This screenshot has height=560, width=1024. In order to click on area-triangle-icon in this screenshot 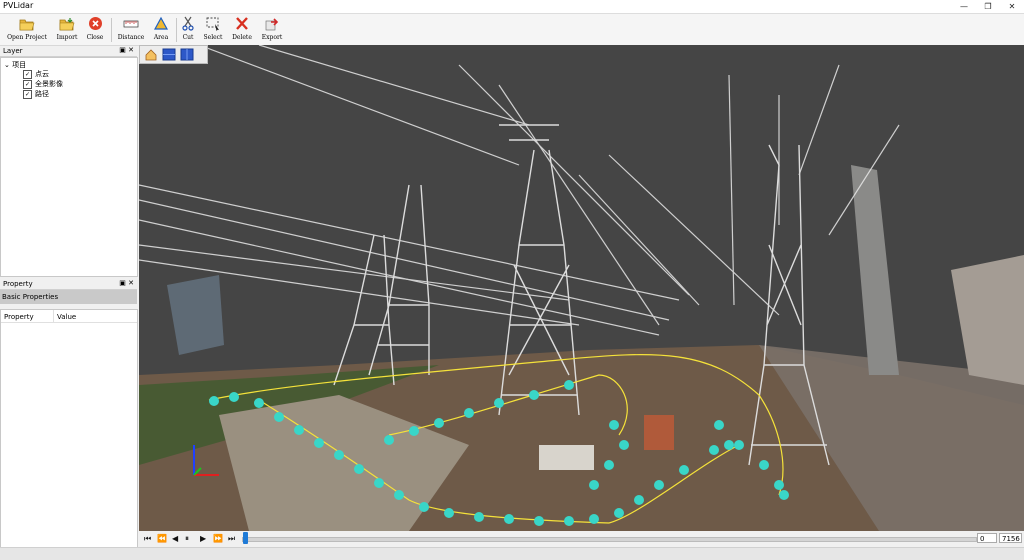, I will do `click(161, 23)`.